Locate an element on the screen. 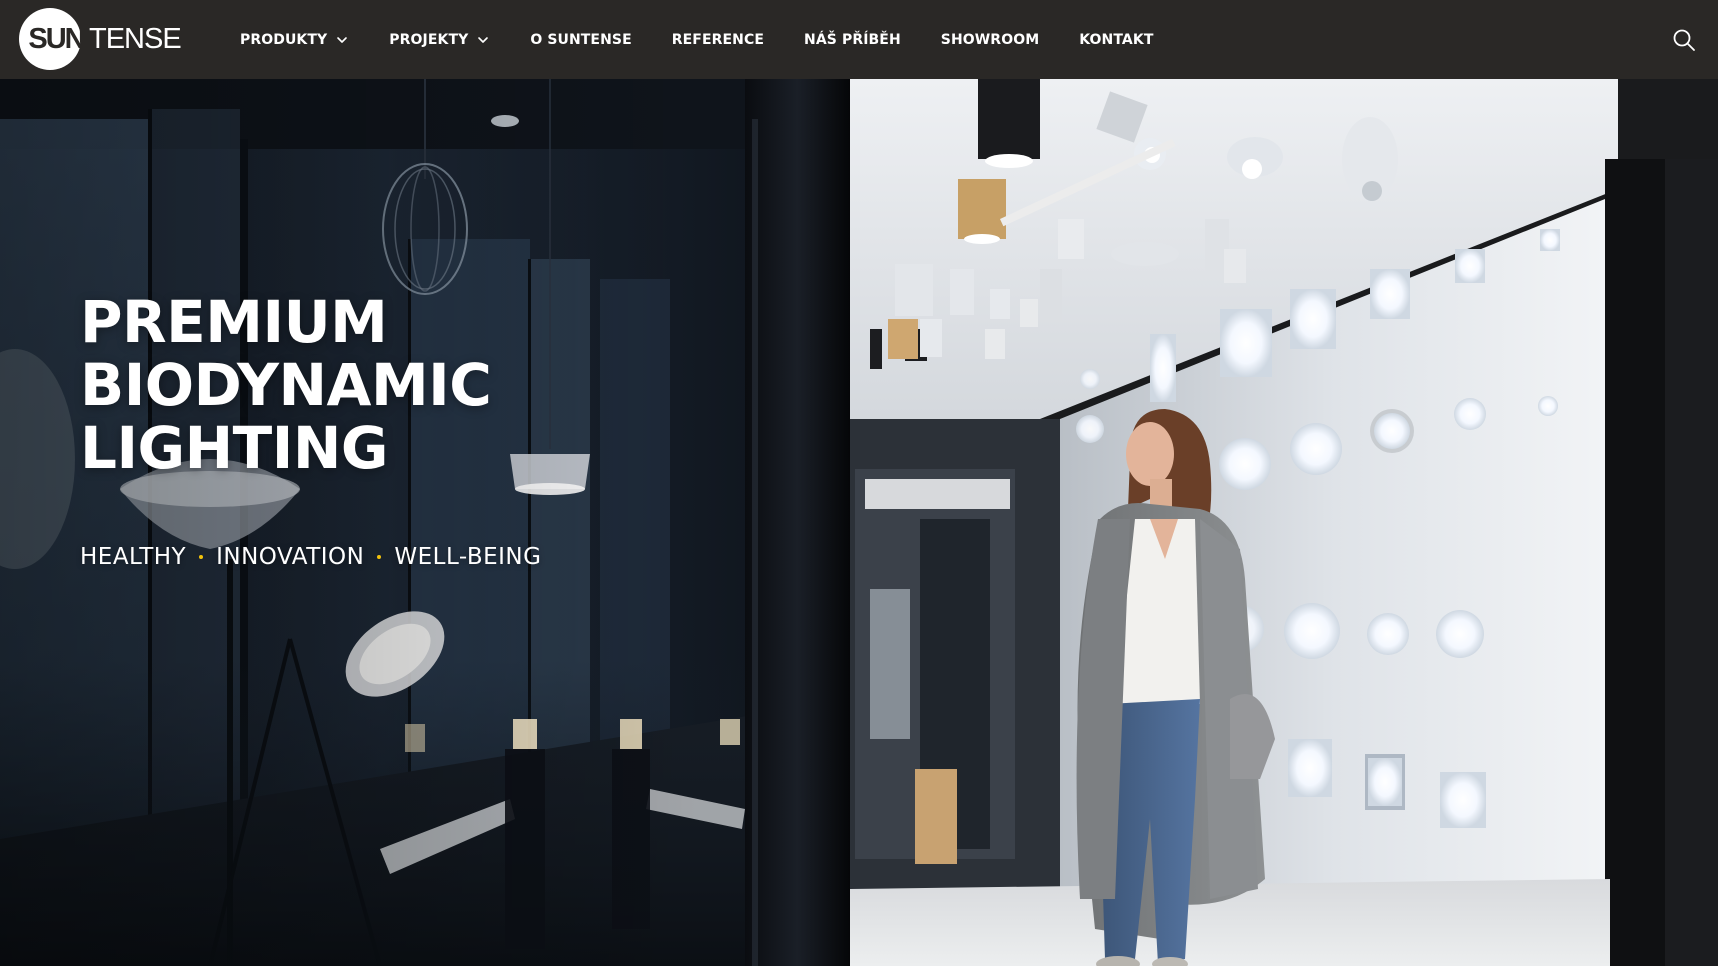  nav-item-reference: REFERENCE is located at coordinates (718, 40).